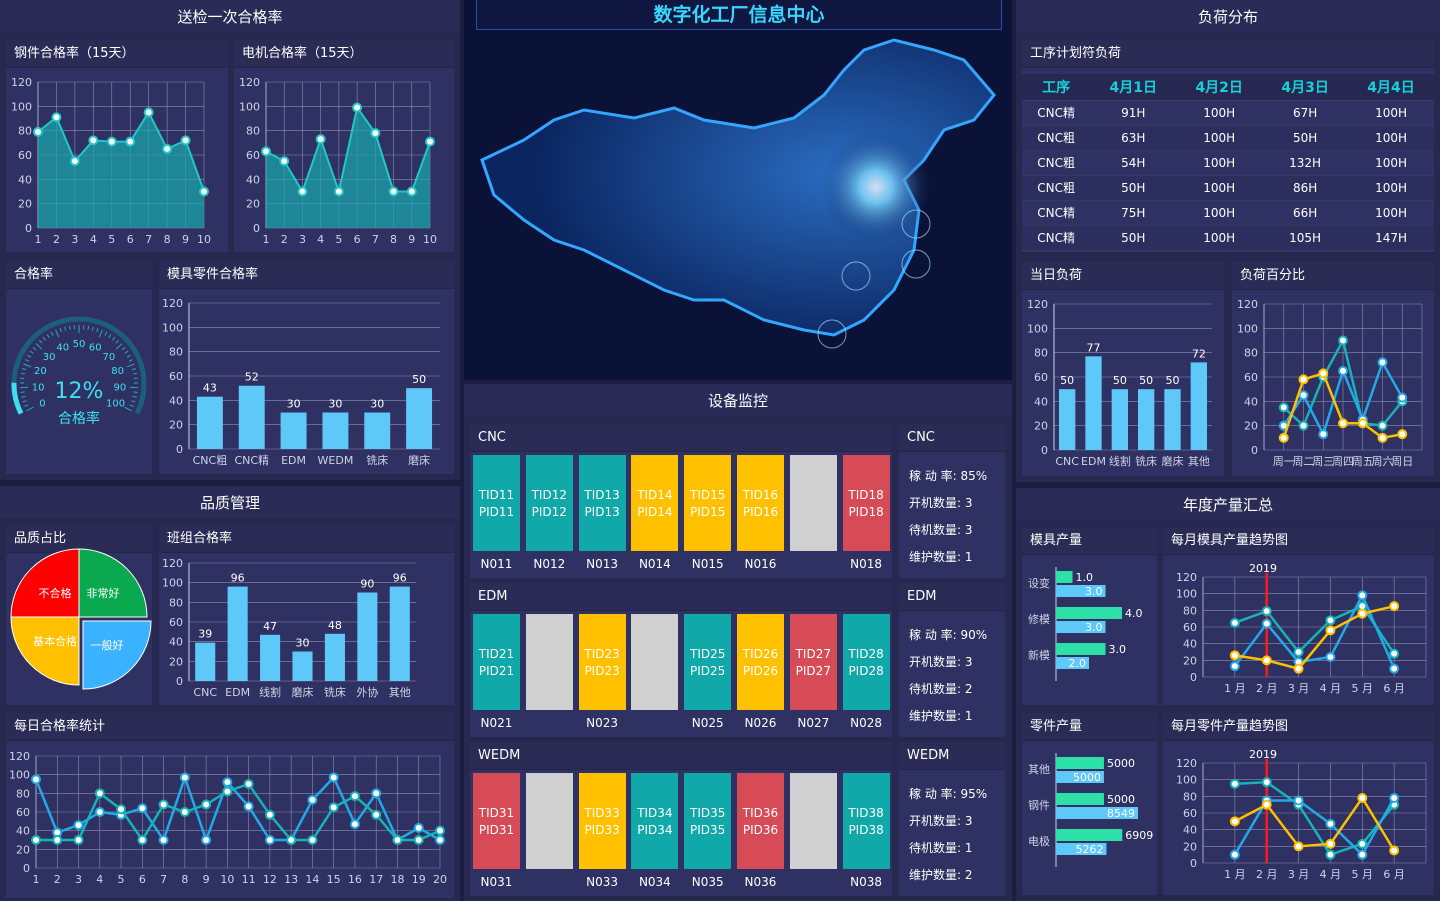 The height and width of the screenshot is (901, 1440). What do you see at coordinates (760, 662) in the screenshot?
I see `machine-tile: TID26 PID26` at bounding box center [760, 662].